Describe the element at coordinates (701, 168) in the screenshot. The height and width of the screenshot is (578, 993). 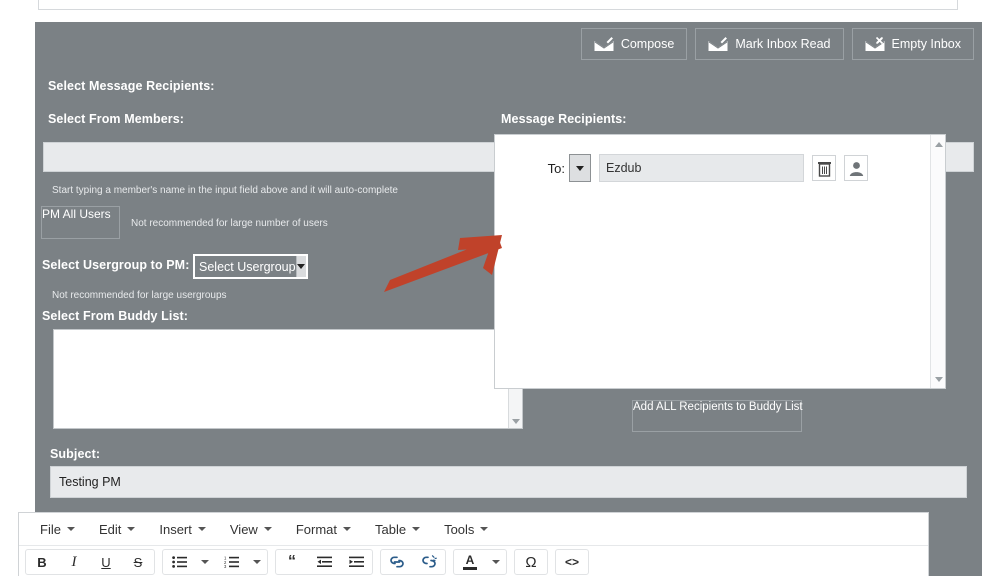
I see `recipient-name-input` at that location.